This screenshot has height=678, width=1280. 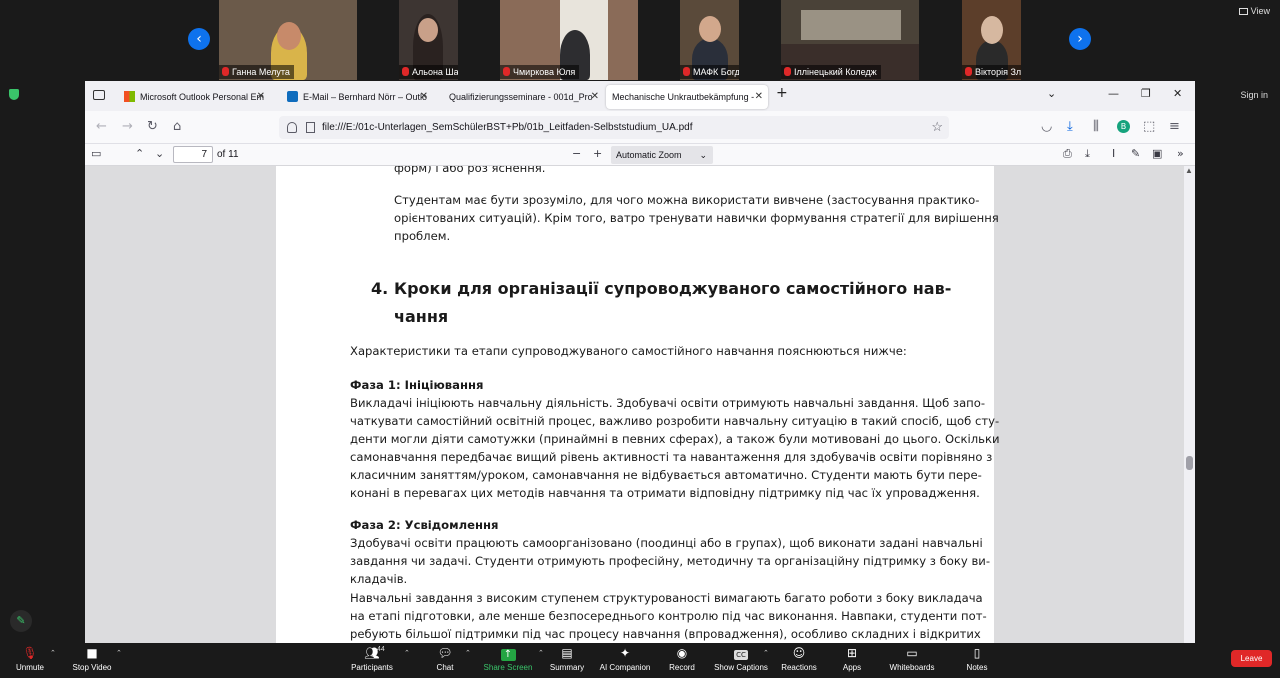 I want to click on participants-icon: 👥︎, so click(x=372, y=653).